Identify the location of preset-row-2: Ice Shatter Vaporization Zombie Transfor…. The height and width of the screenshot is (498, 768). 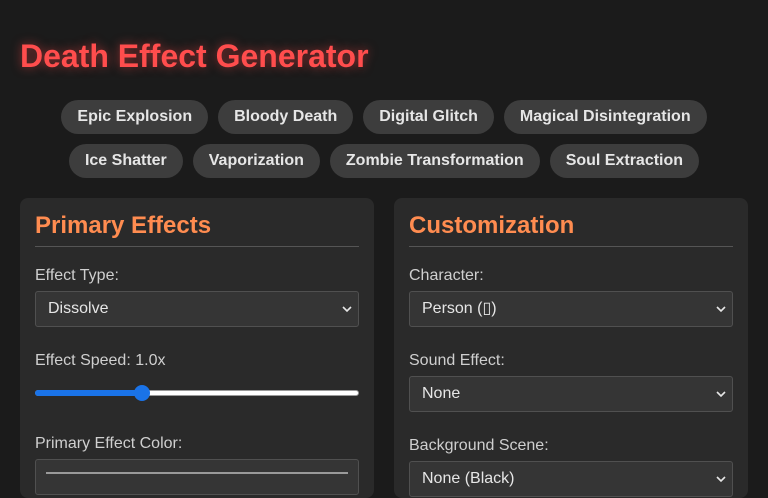
(384, 161).